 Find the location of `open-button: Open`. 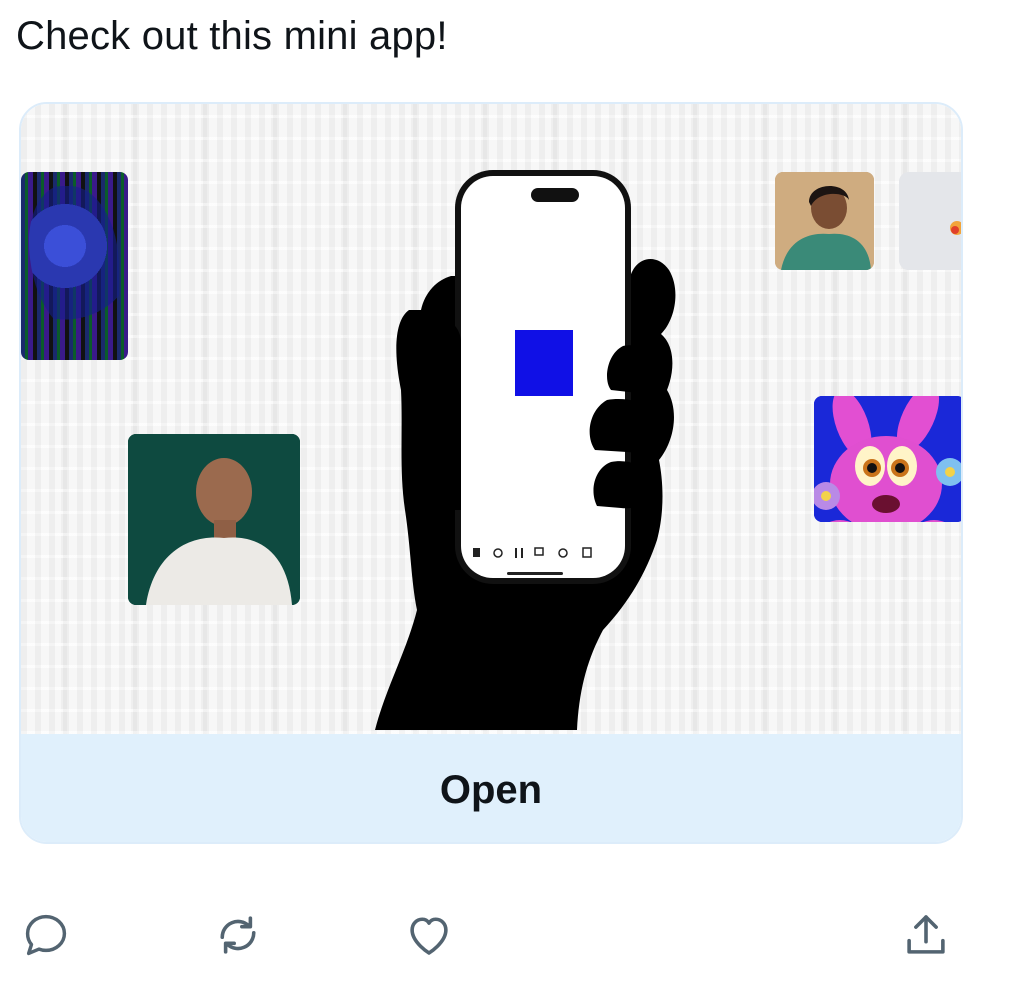

open-button: Open is located at coordinates (491, 788).